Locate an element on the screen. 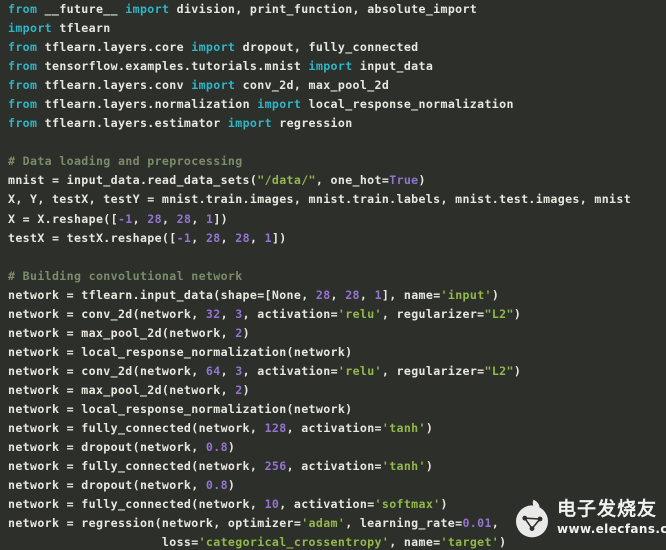 Image resolution: width=666 pixels, height=550 pixels. code-token-str: 'adam' is located at coordinates (323, 523).